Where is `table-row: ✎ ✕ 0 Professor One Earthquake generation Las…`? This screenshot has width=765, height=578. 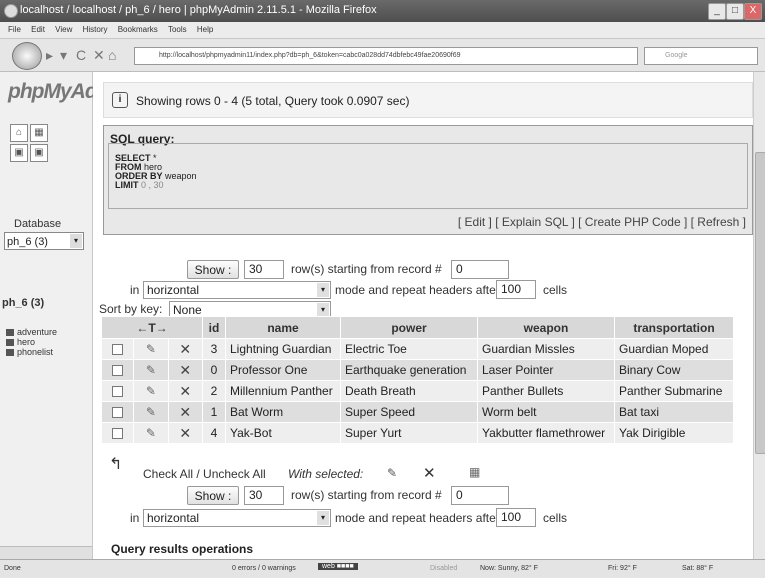 table-row: ✎ ✕ 0 Professor One Earthquake generation Las… is located at coordinates (417, 370).